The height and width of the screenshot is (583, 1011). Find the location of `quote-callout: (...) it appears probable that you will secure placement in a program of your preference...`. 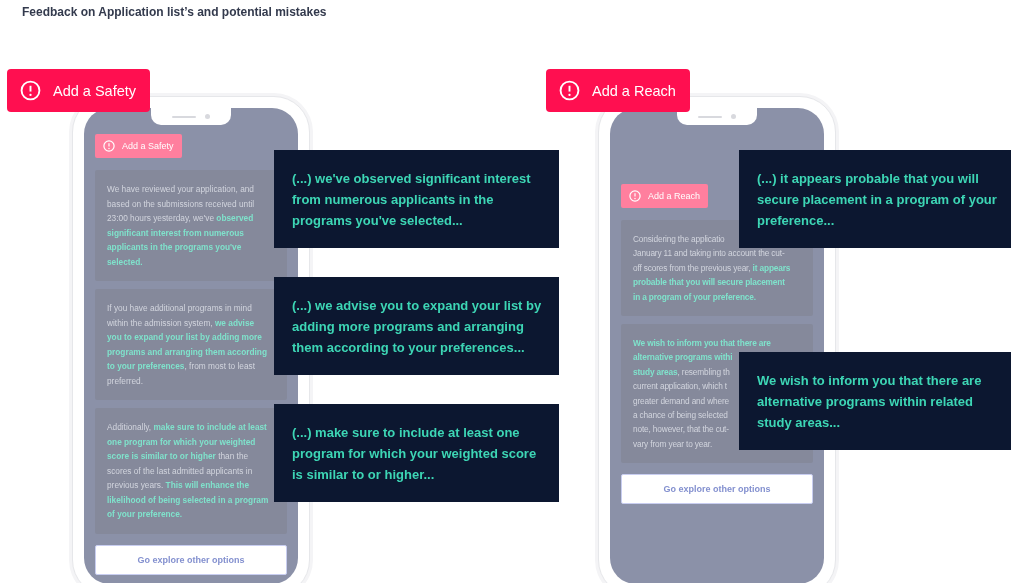

quote-callout: (...) it appears probable that you will secure placement in a program of your preference... is located at coordinates (875, 199).